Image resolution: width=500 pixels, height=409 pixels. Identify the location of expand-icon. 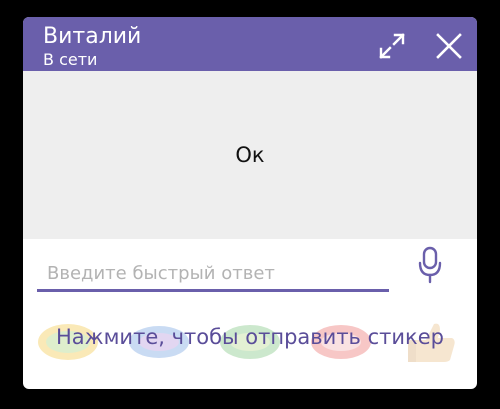
(392, 46).